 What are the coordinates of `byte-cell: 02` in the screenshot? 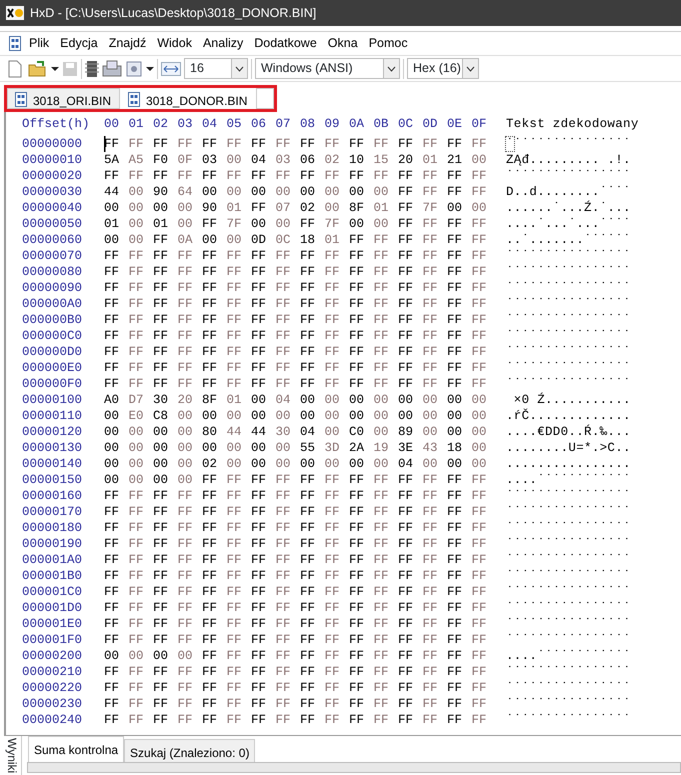 It's located at (336, 160).